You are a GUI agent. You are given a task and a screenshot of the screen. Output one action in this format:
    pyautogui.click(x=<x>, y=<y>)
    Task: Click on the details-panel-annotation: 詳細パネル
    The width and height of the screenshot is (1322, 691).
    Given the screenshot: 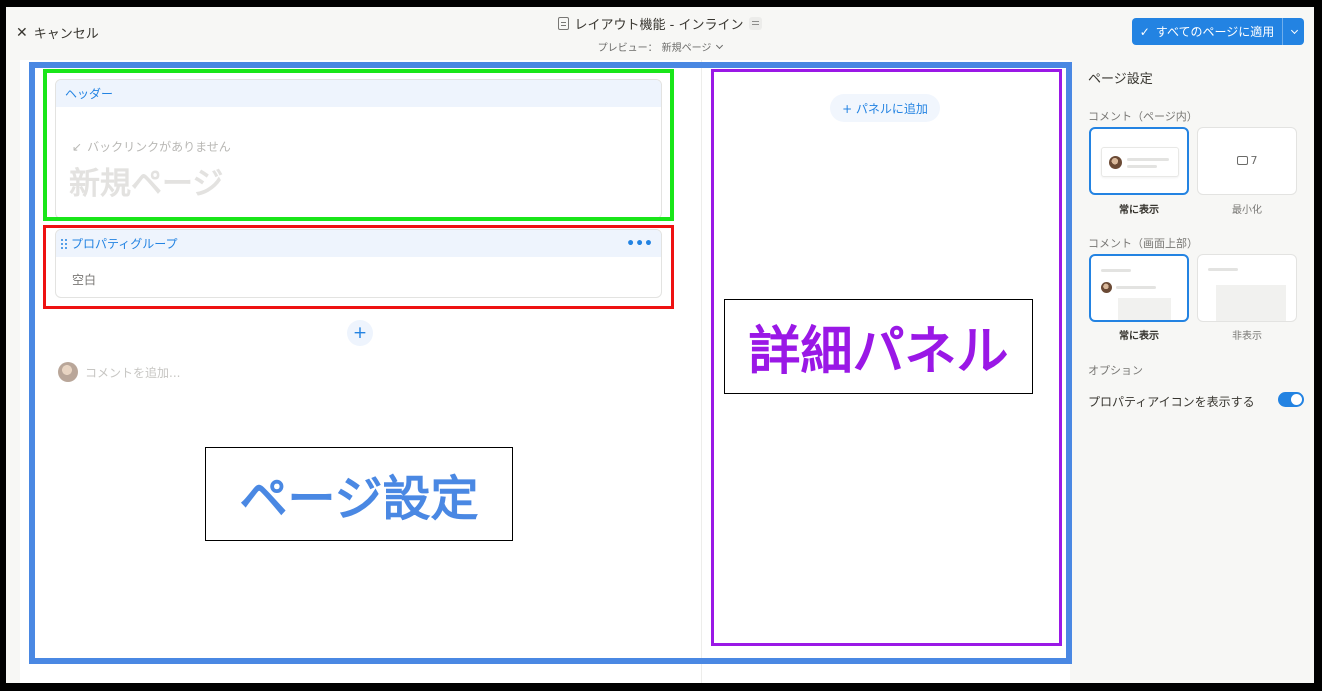 What is the action you would take?
    pyautogui.click(x=878, y=346)
    